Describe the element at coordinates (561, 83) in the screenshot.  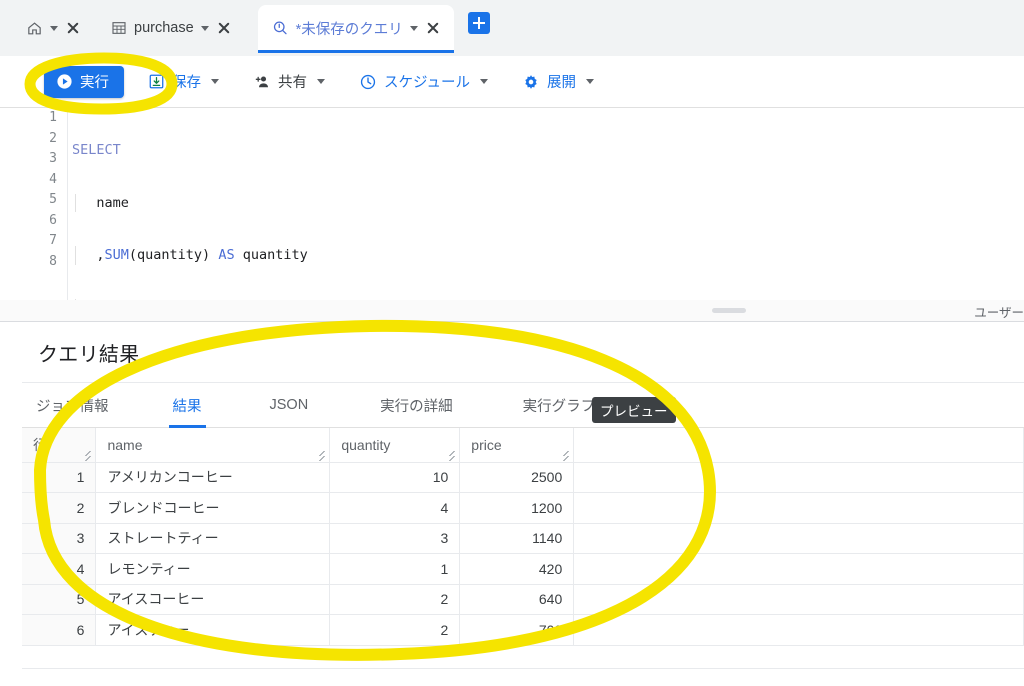
I see `deploy-button-label: 展開` at that location.